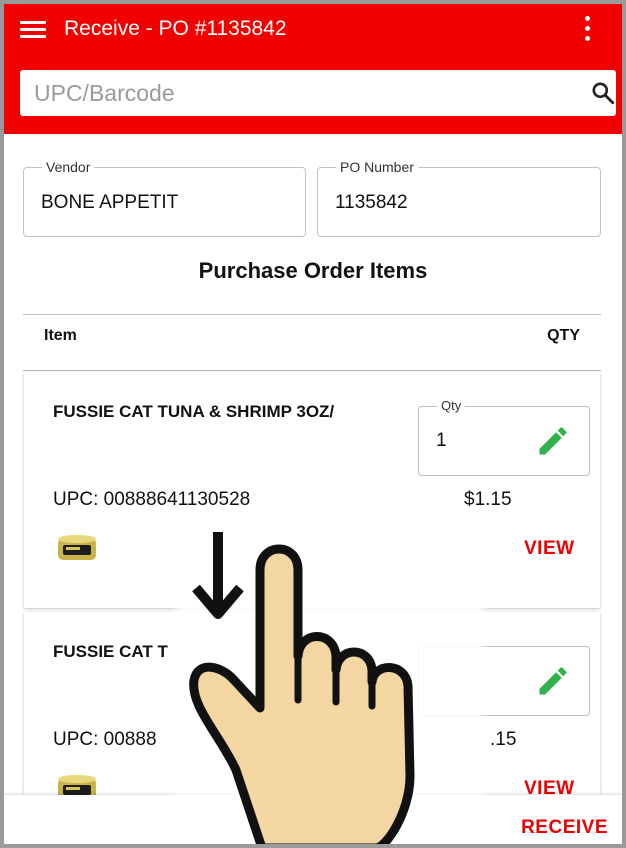  I want to click on column-header-qty: QTY, so click(563, 335).